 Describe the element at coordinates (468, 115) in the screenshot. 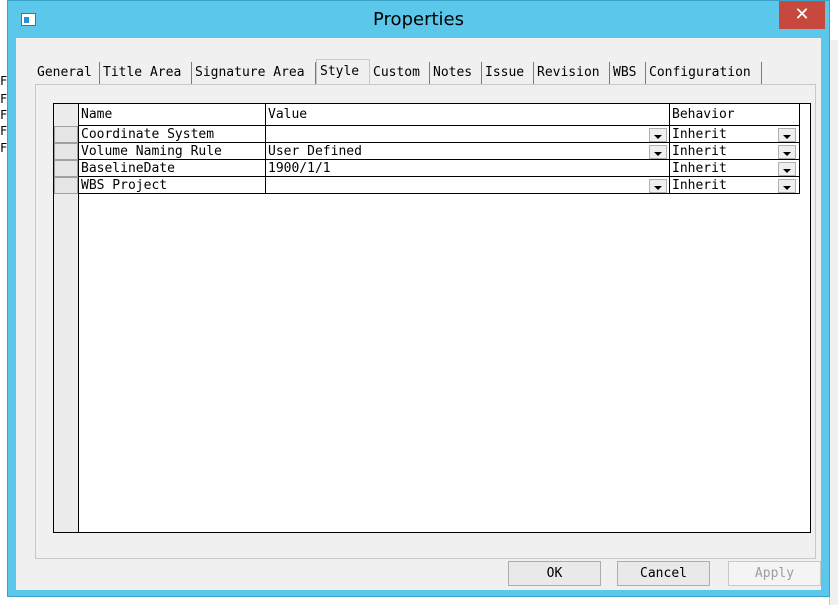

I see `column-header-value: Value` at that location.